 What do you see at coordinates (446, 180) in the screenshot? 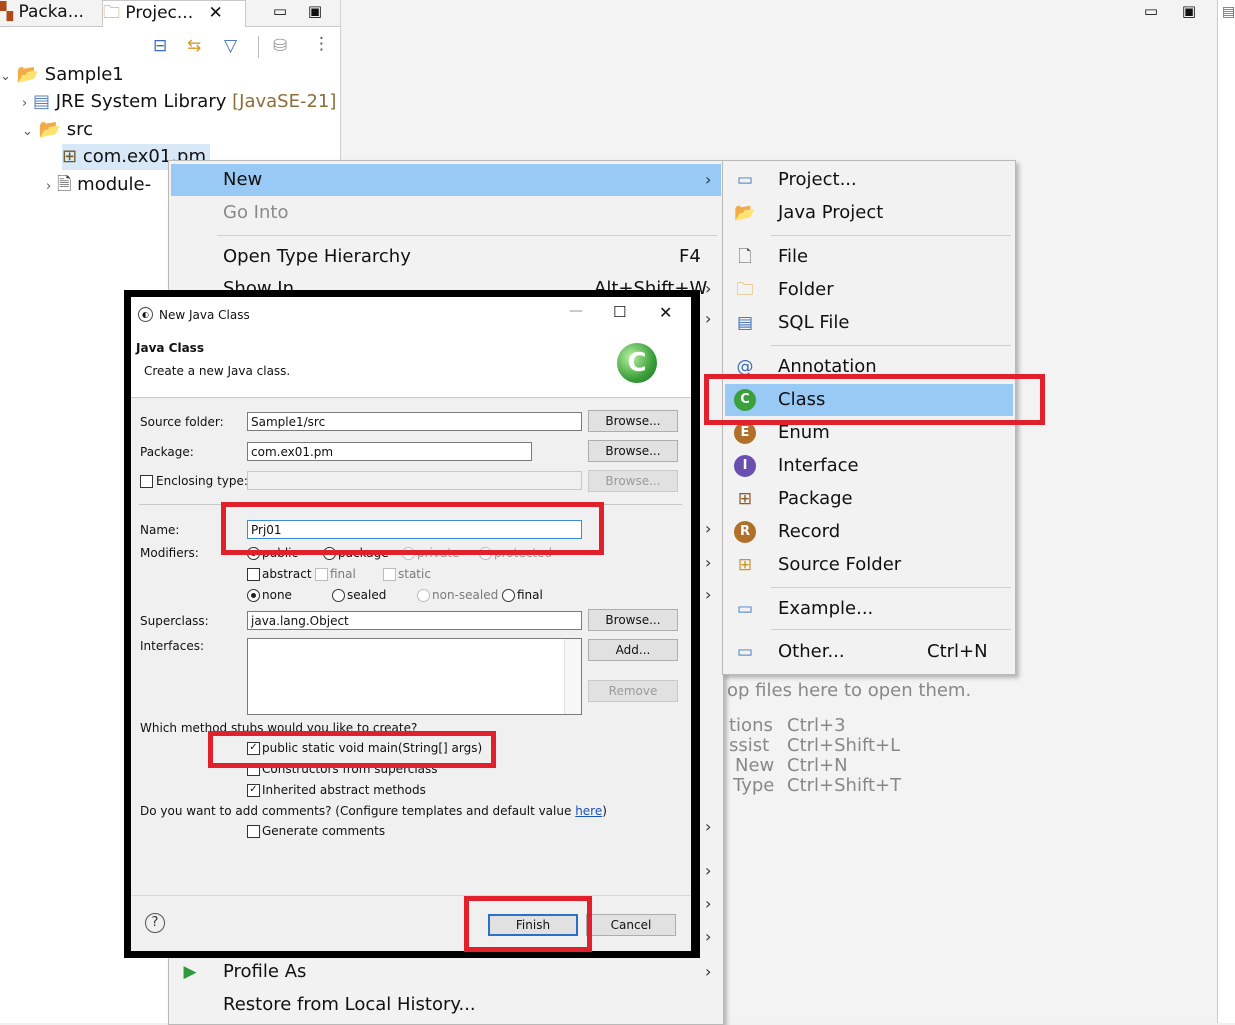
I see `menu-item-new: New ›` at bounding box center [446, 180].